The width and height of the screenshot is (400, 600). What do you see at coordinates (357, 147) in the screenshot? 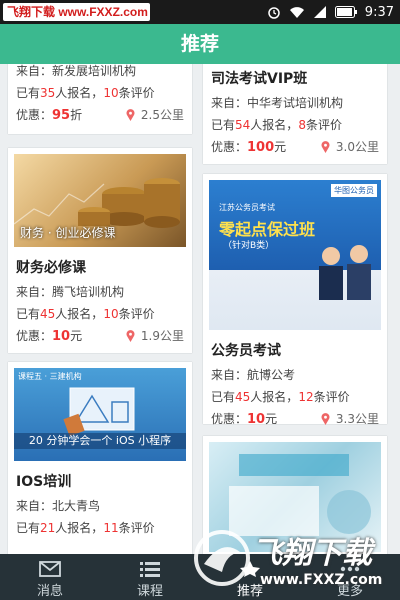
I see `course-distance: 3.0公里` at bounding box center [357, 147].